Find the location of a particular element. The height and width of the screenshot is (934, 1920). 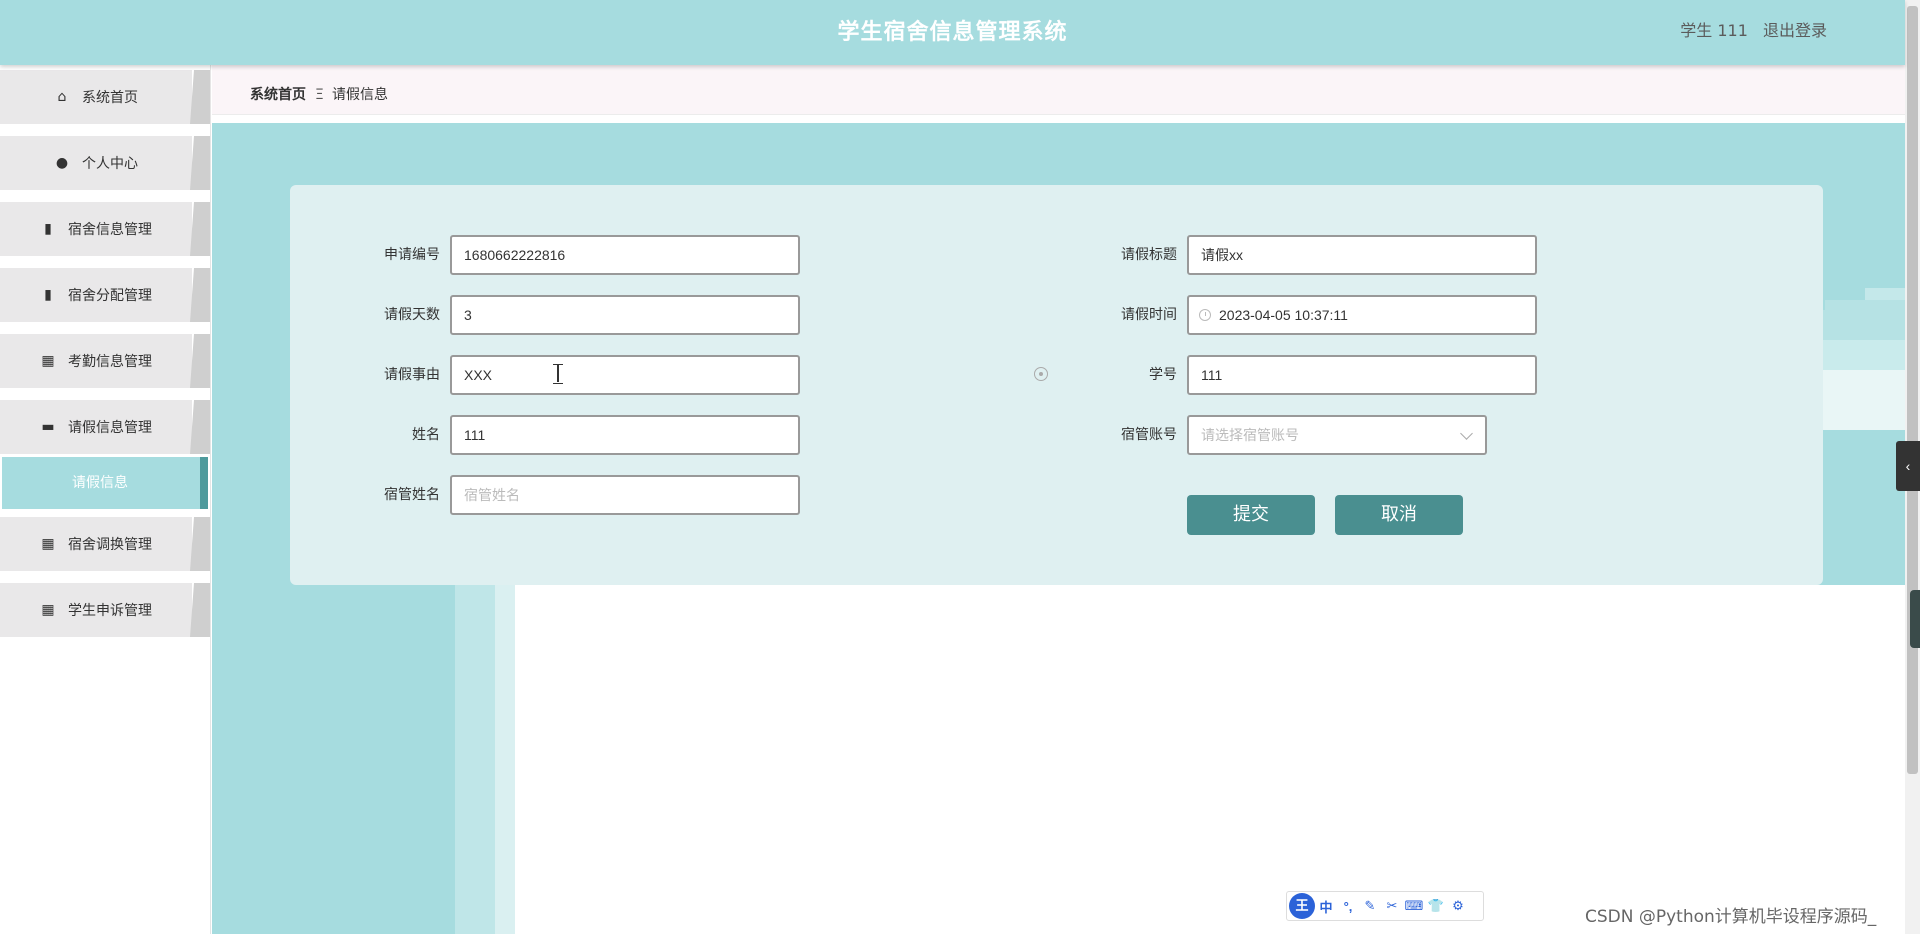

chevron-left-icon: ‹ is located at coordinates (1908, 466).